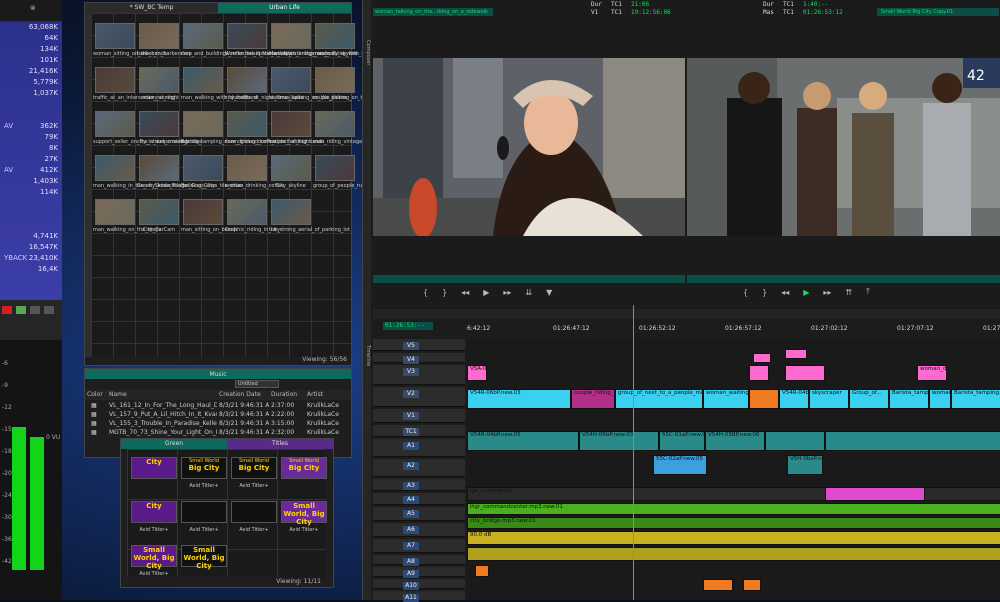 This screenshot has width=1000, height=602. Describe the element at coordinates (257, 384) in the screenshot. I see `bin-view-select: Untitled` at that location.